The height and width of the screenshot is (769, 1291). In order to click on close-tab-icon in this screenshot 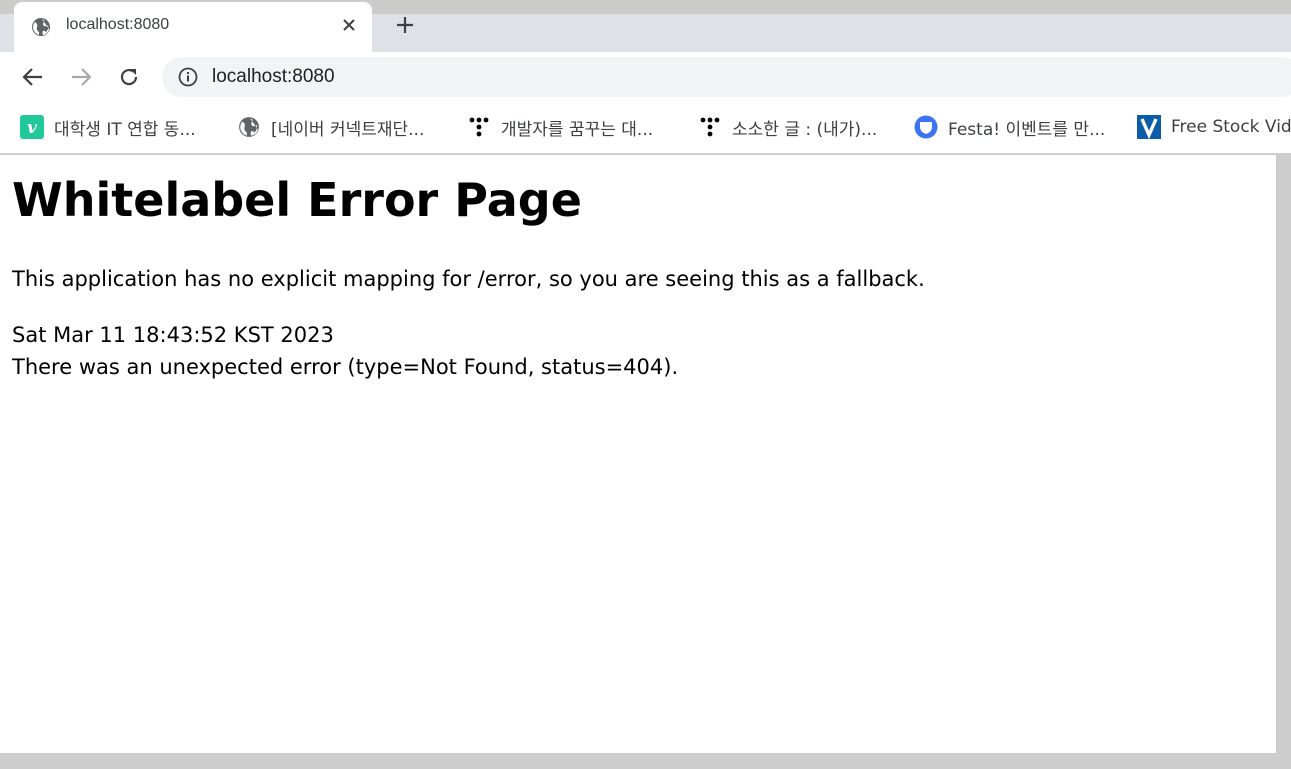, I will do `click(349, 25)`.